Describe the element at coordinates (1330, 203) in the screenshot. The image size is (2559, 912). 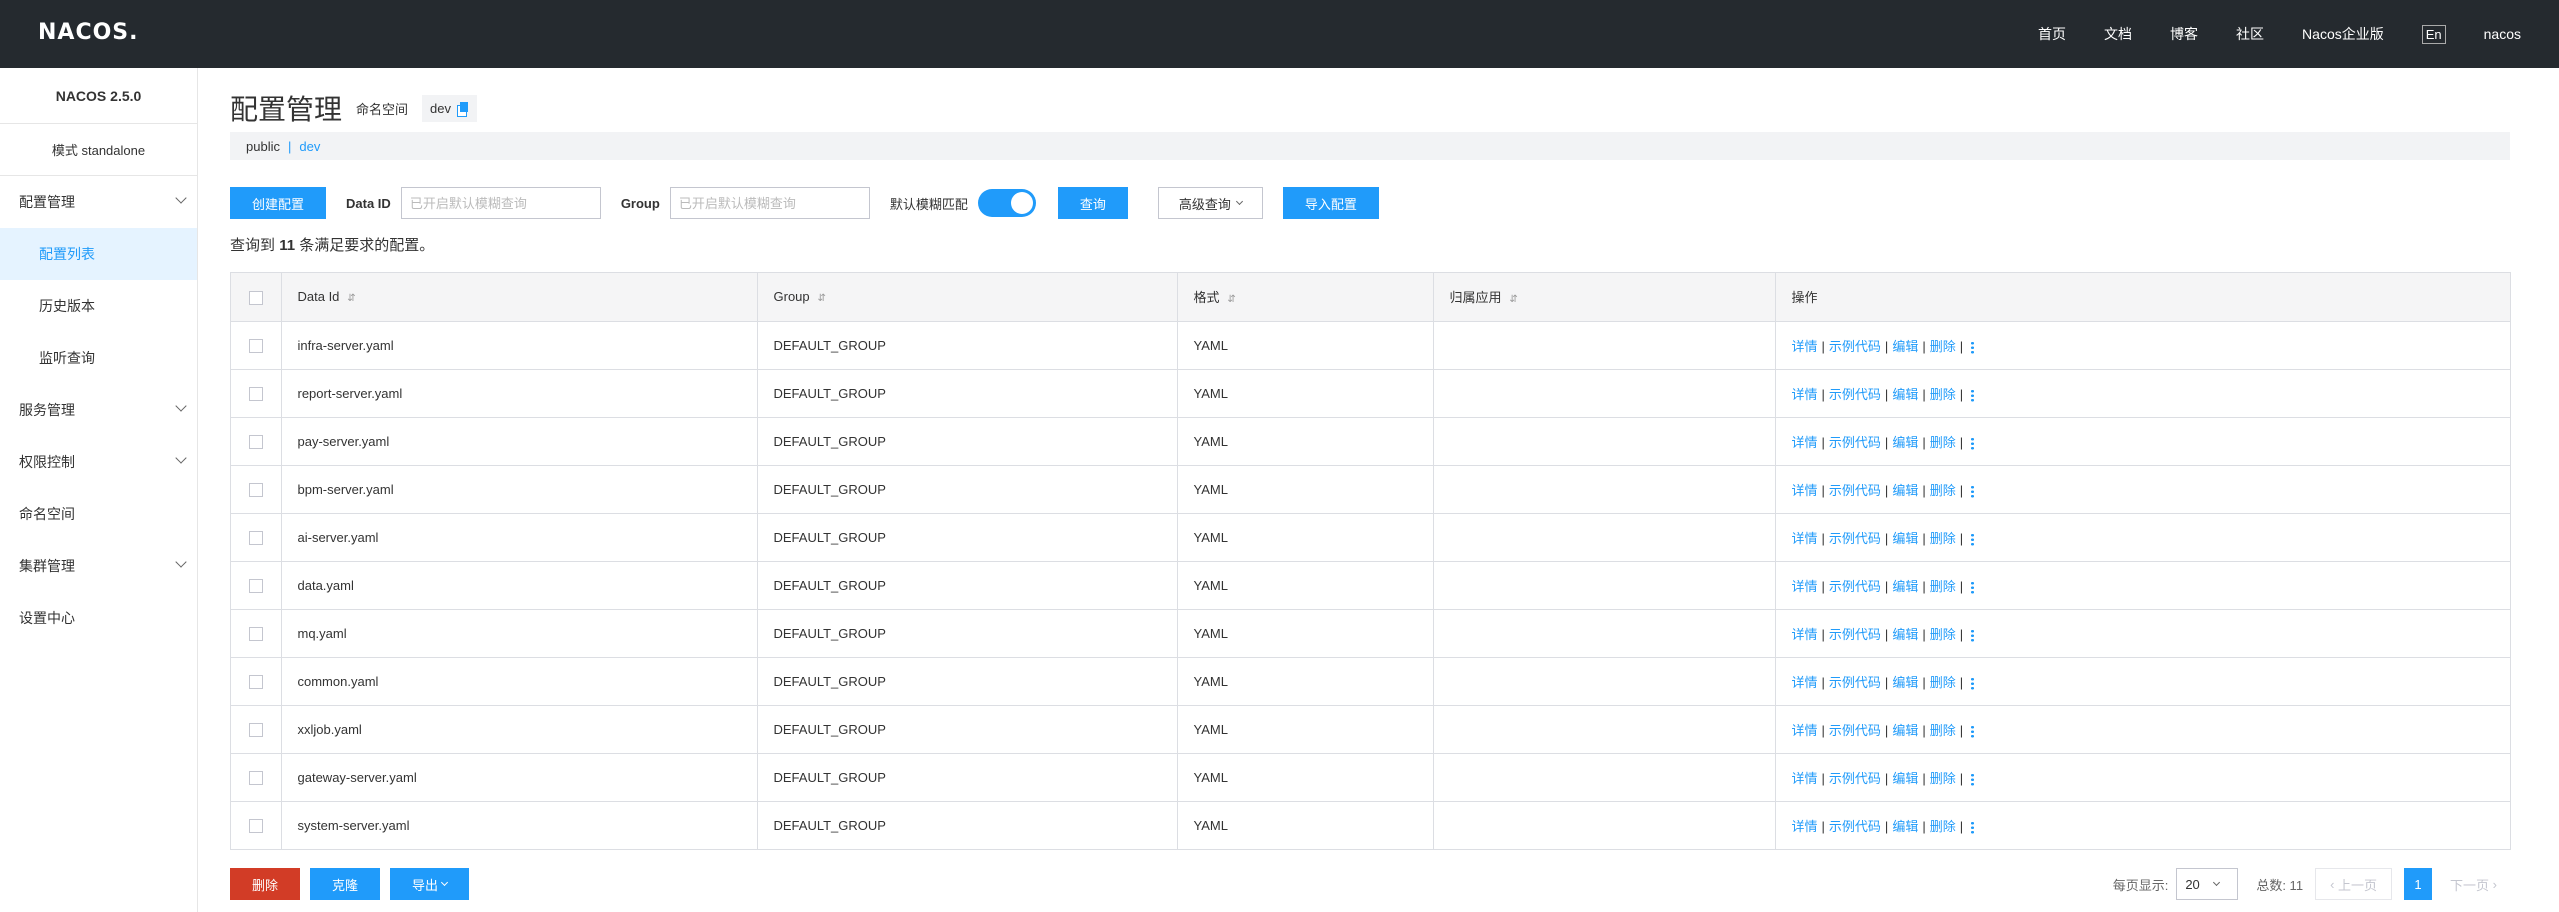
I see `import-config-button: 导入配置` at that location.